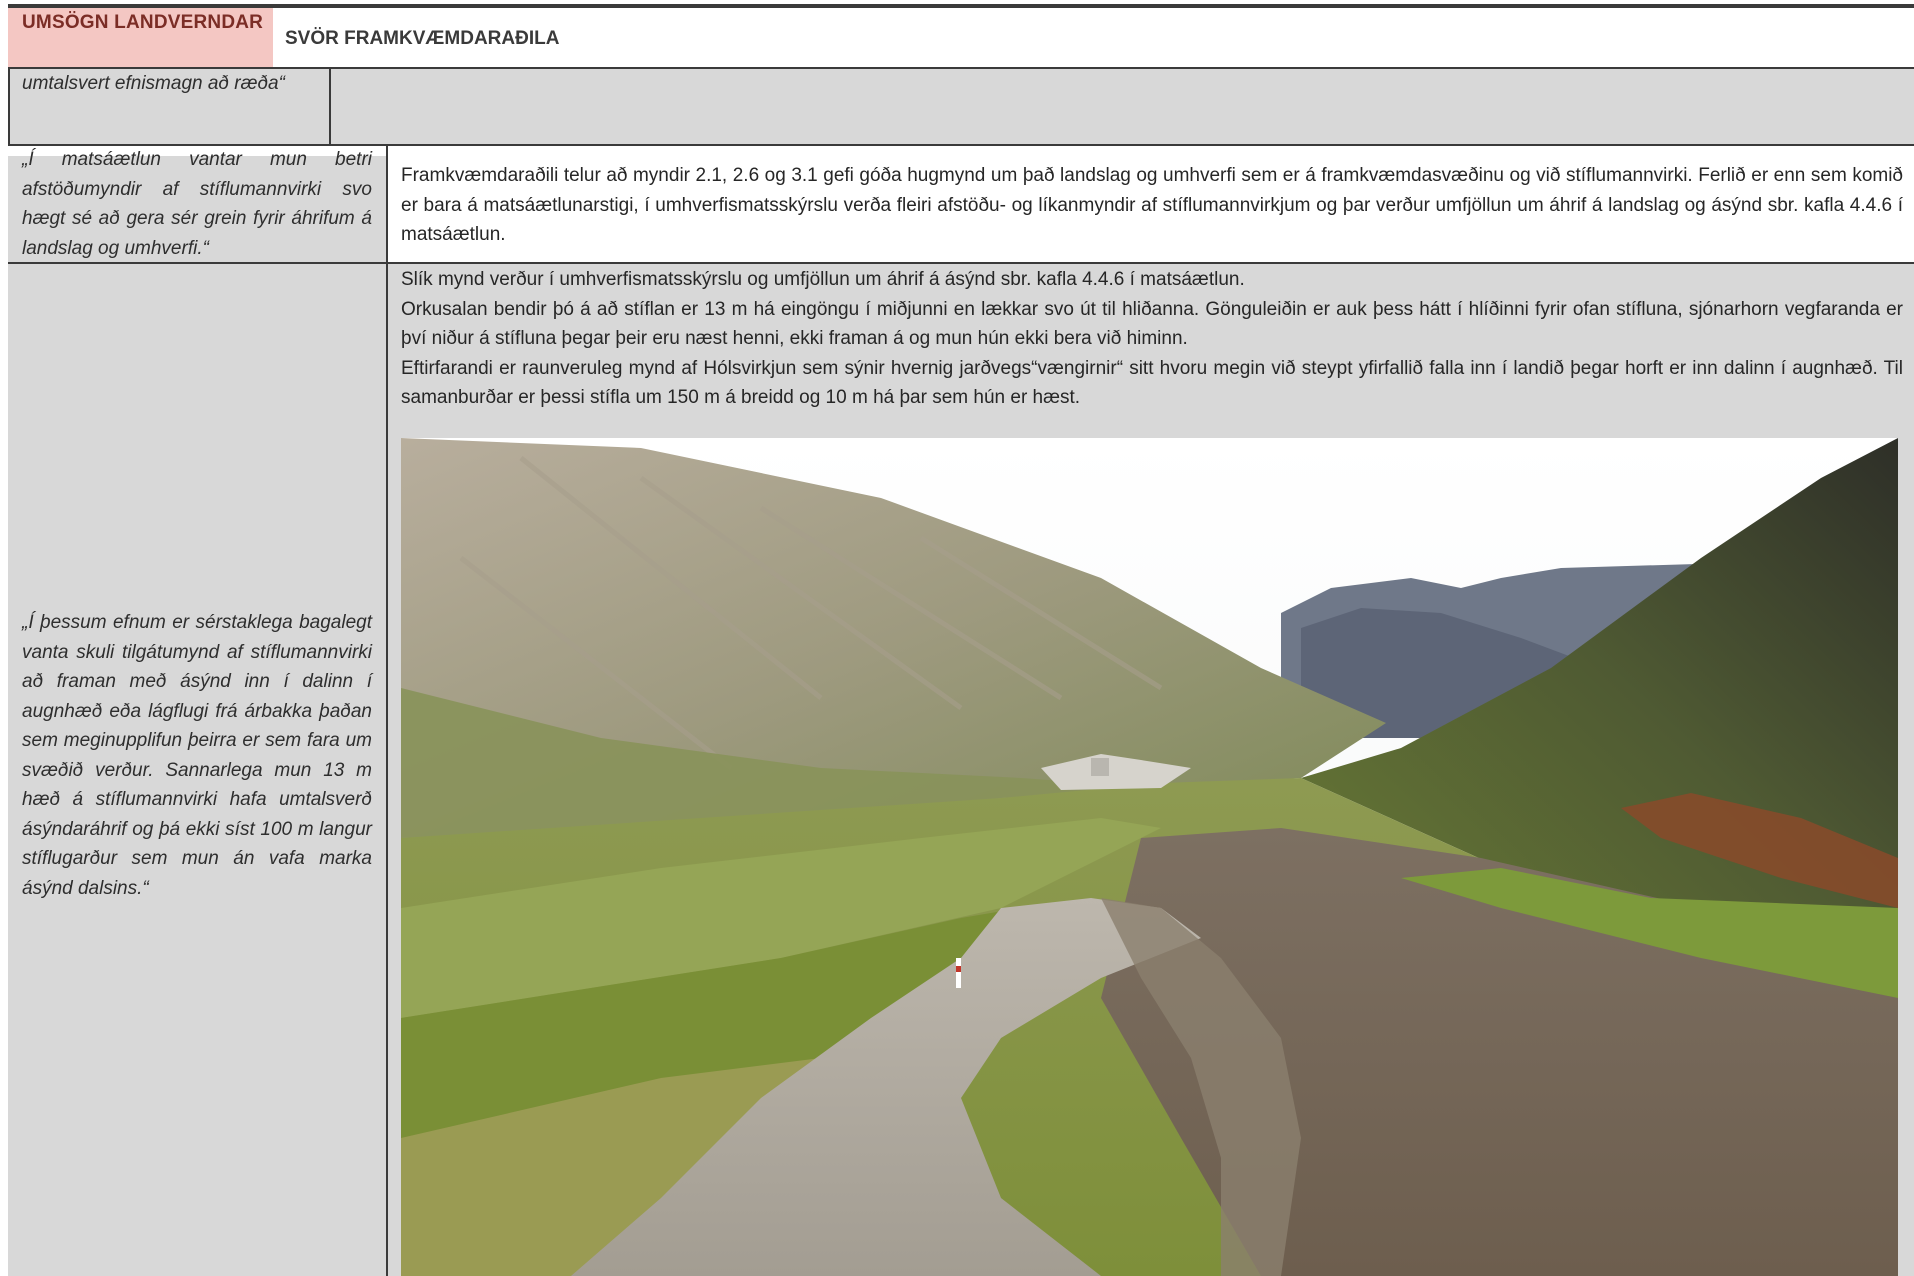  I want to click on row-1-quote: umtalsvert efnismagn að ræða“, so click(153, 83).